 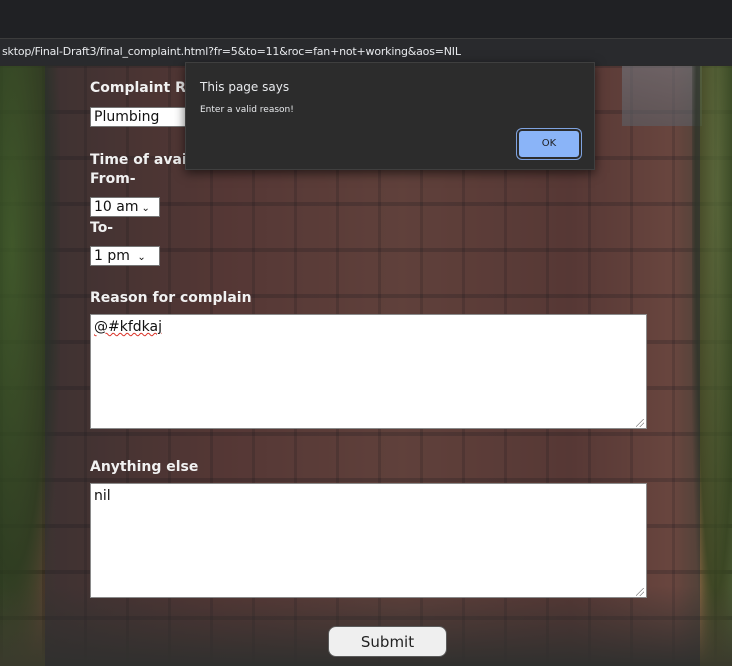 I want to click on from-time-value: 10 am, so click(x=116, y=207).